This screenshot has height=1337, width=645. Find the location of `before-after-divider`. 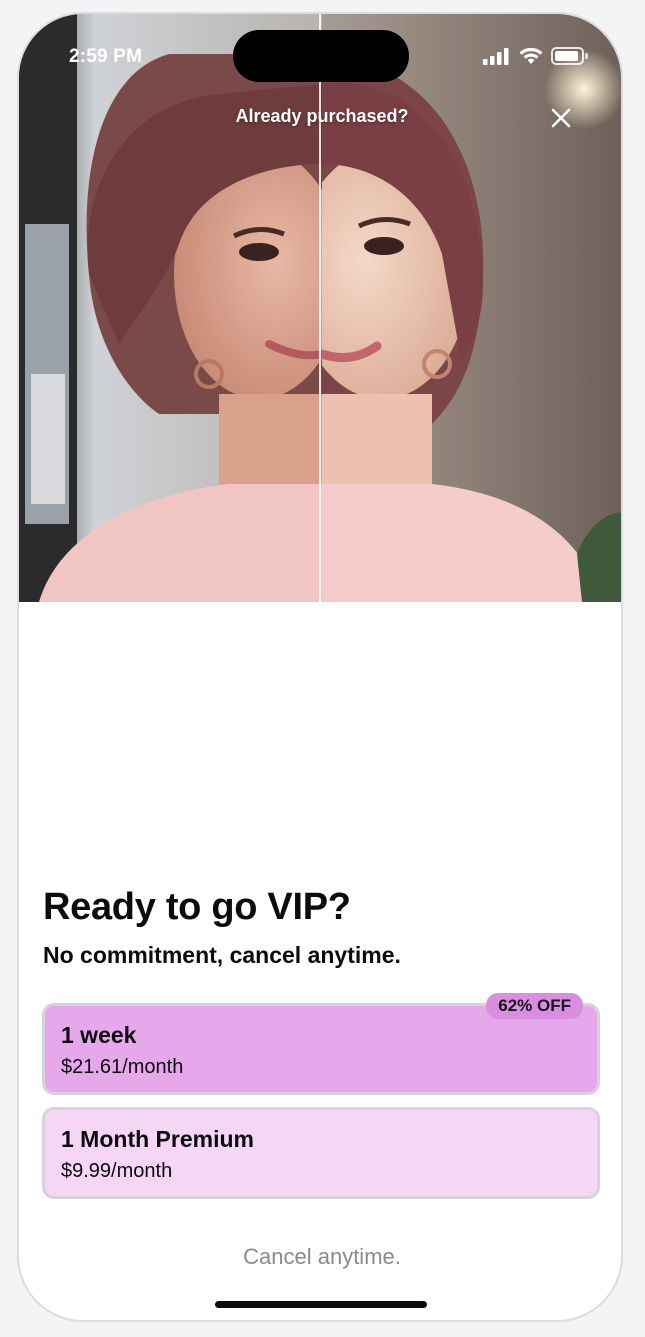

before-after-divider is located at coordinates (320, 308).